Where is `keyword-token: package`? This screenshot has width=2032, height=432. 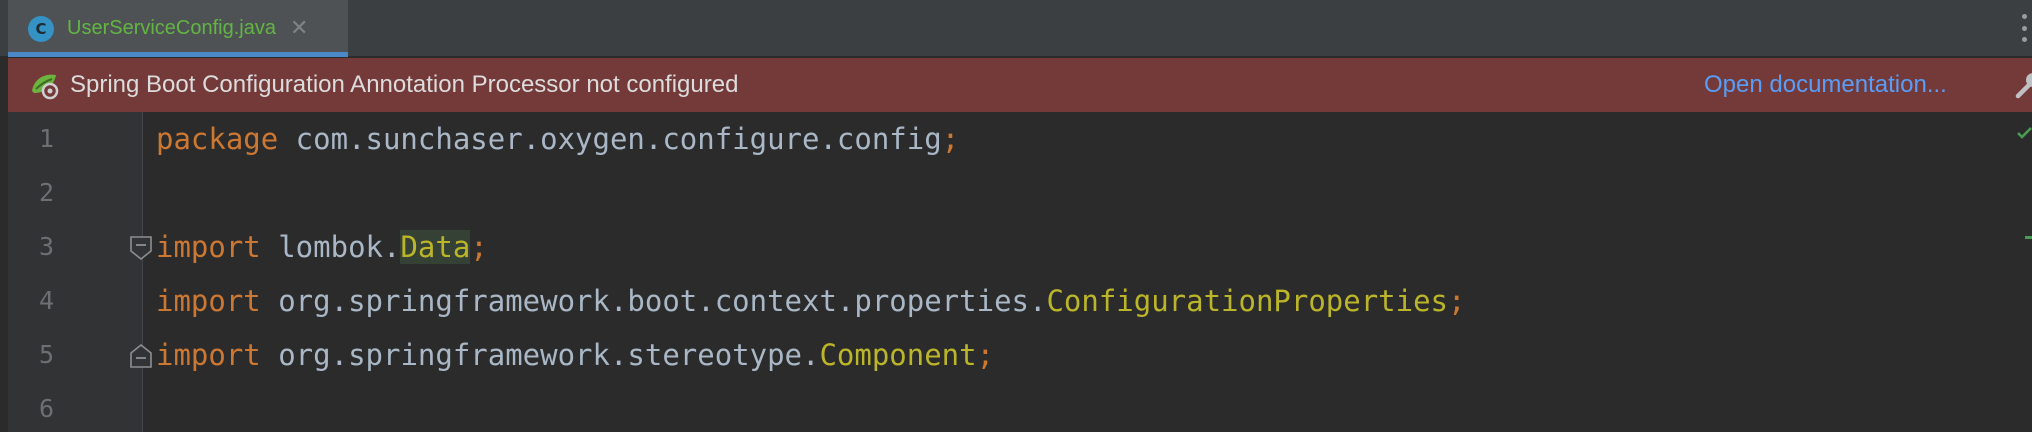
keyword-token: package is located at coordinates (217, 139).